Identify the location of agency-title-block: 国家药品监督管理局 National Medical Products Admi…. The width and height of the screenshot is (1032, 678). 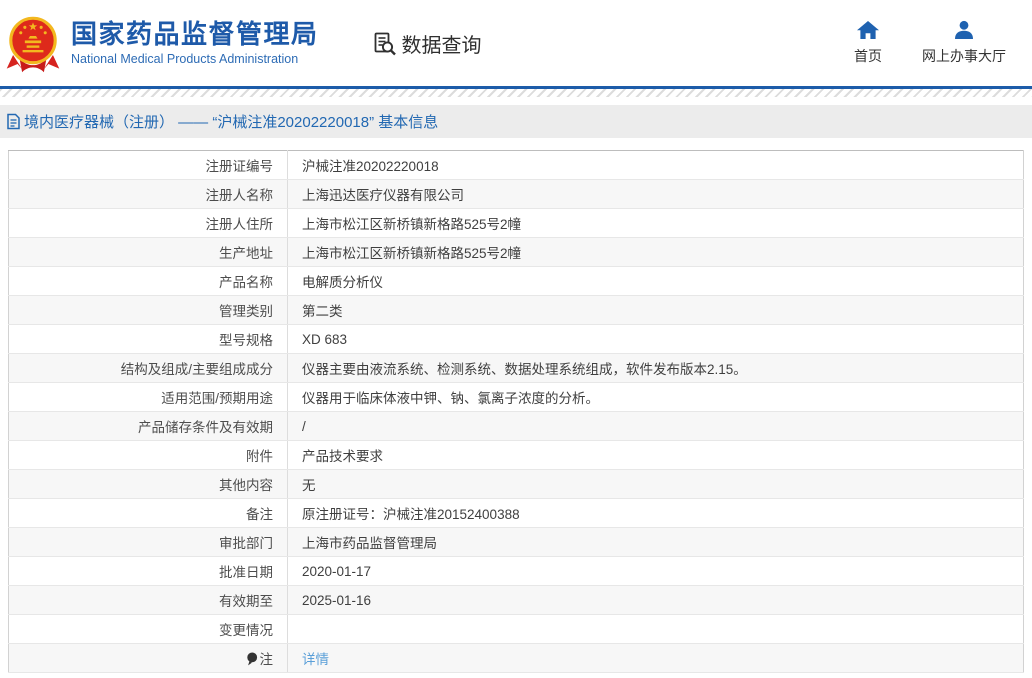
(195, 42).